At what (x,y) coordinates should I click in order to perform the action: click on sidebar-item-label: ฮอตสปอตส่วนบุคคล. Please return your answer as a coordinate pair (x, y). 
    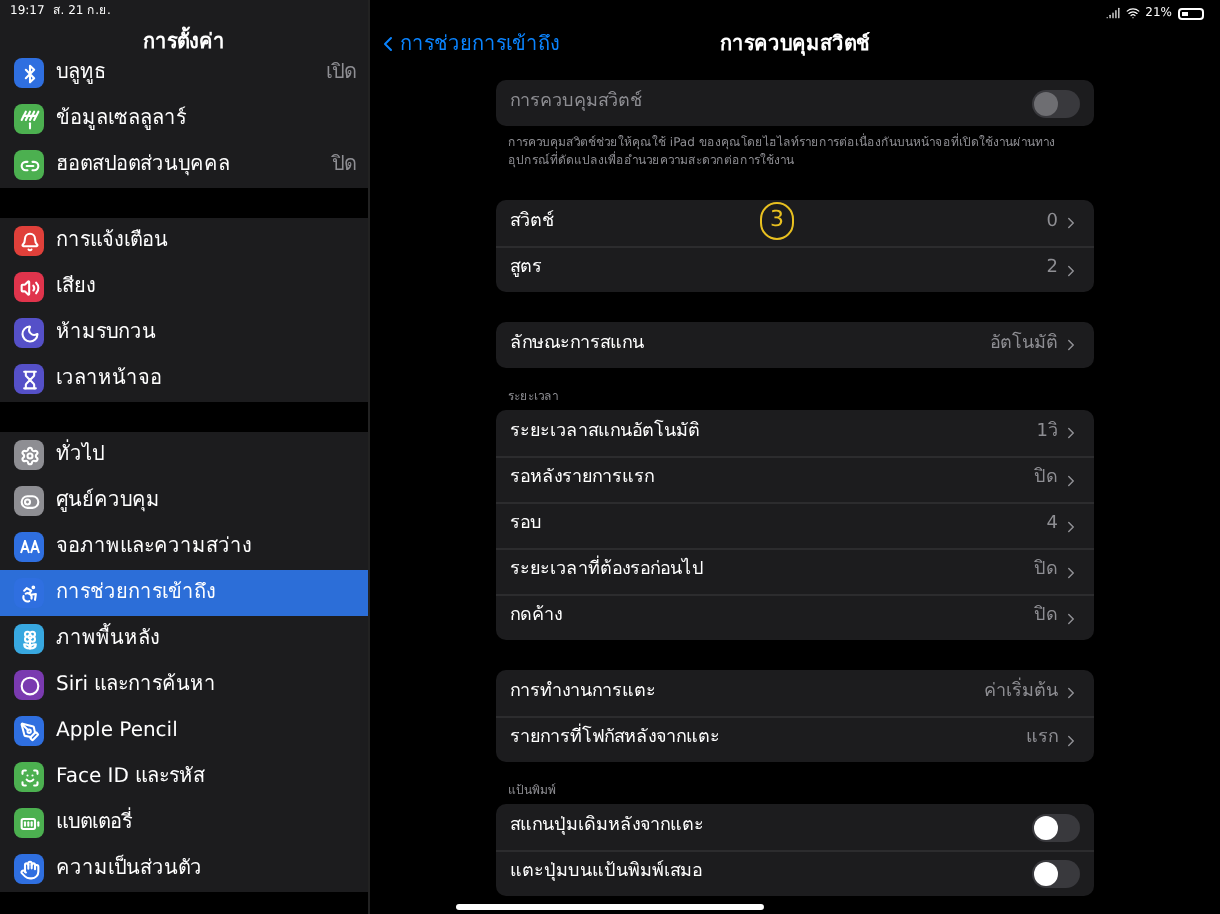
    Looking at the image, I should click on (144, 166).